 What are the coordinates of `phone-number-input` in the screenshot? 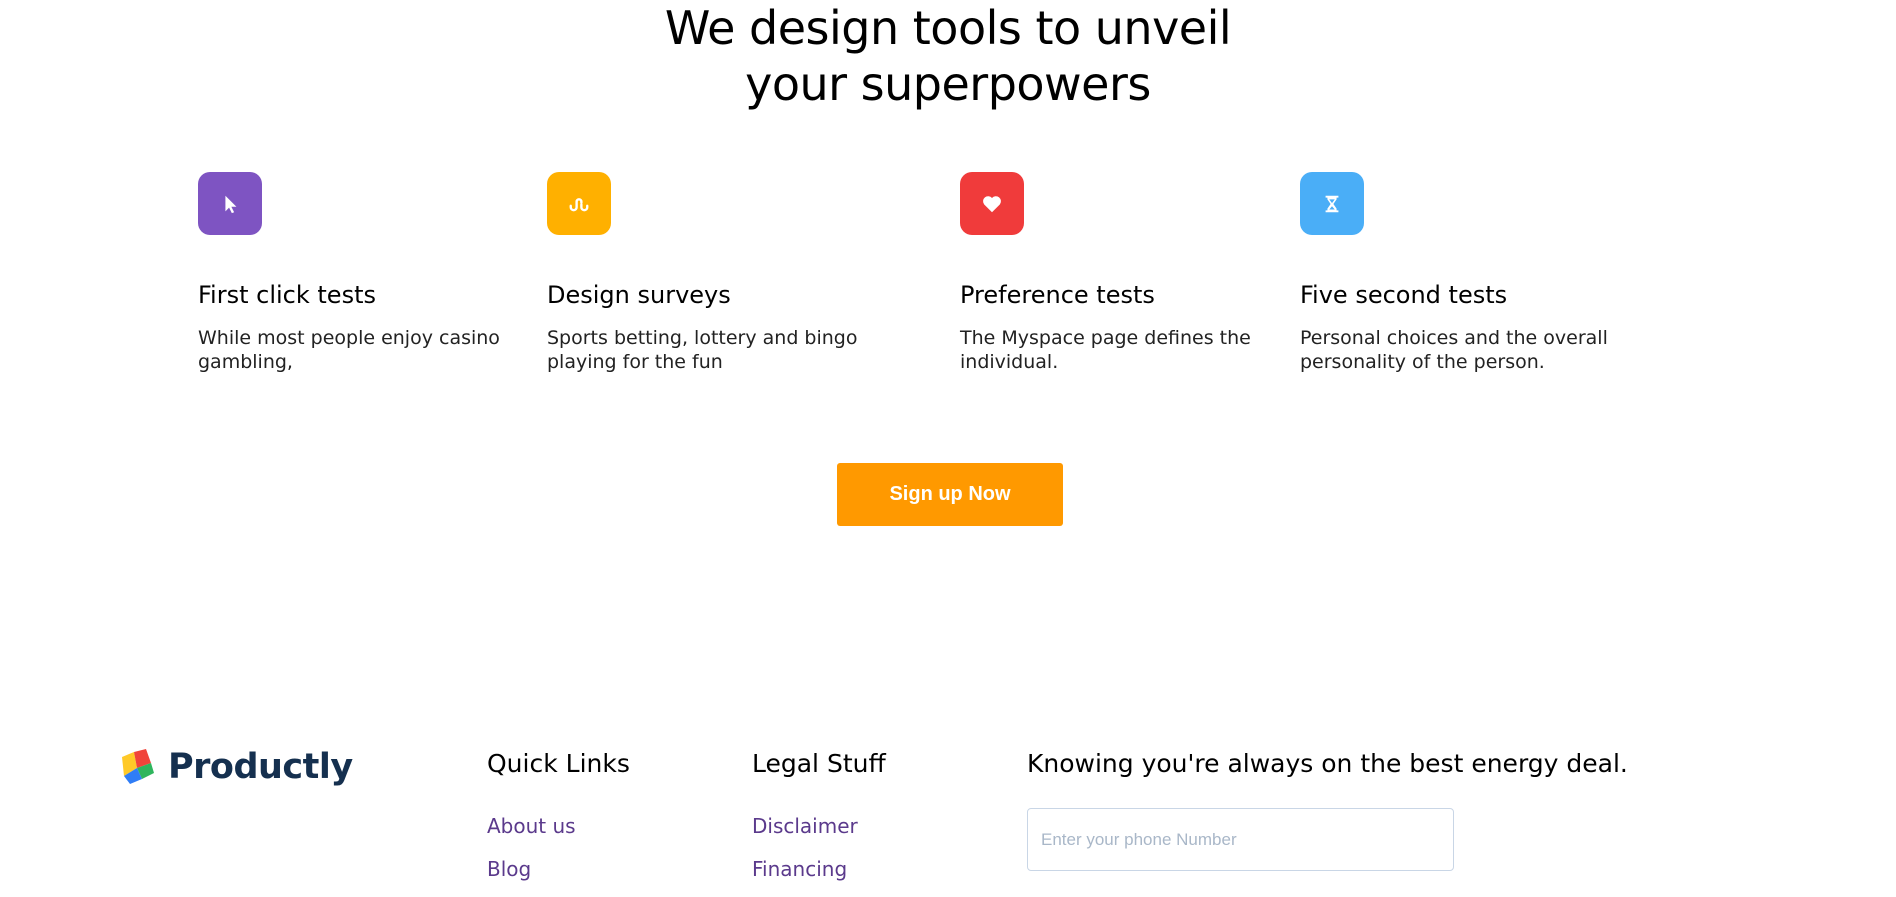 It's located at (1240, 839).